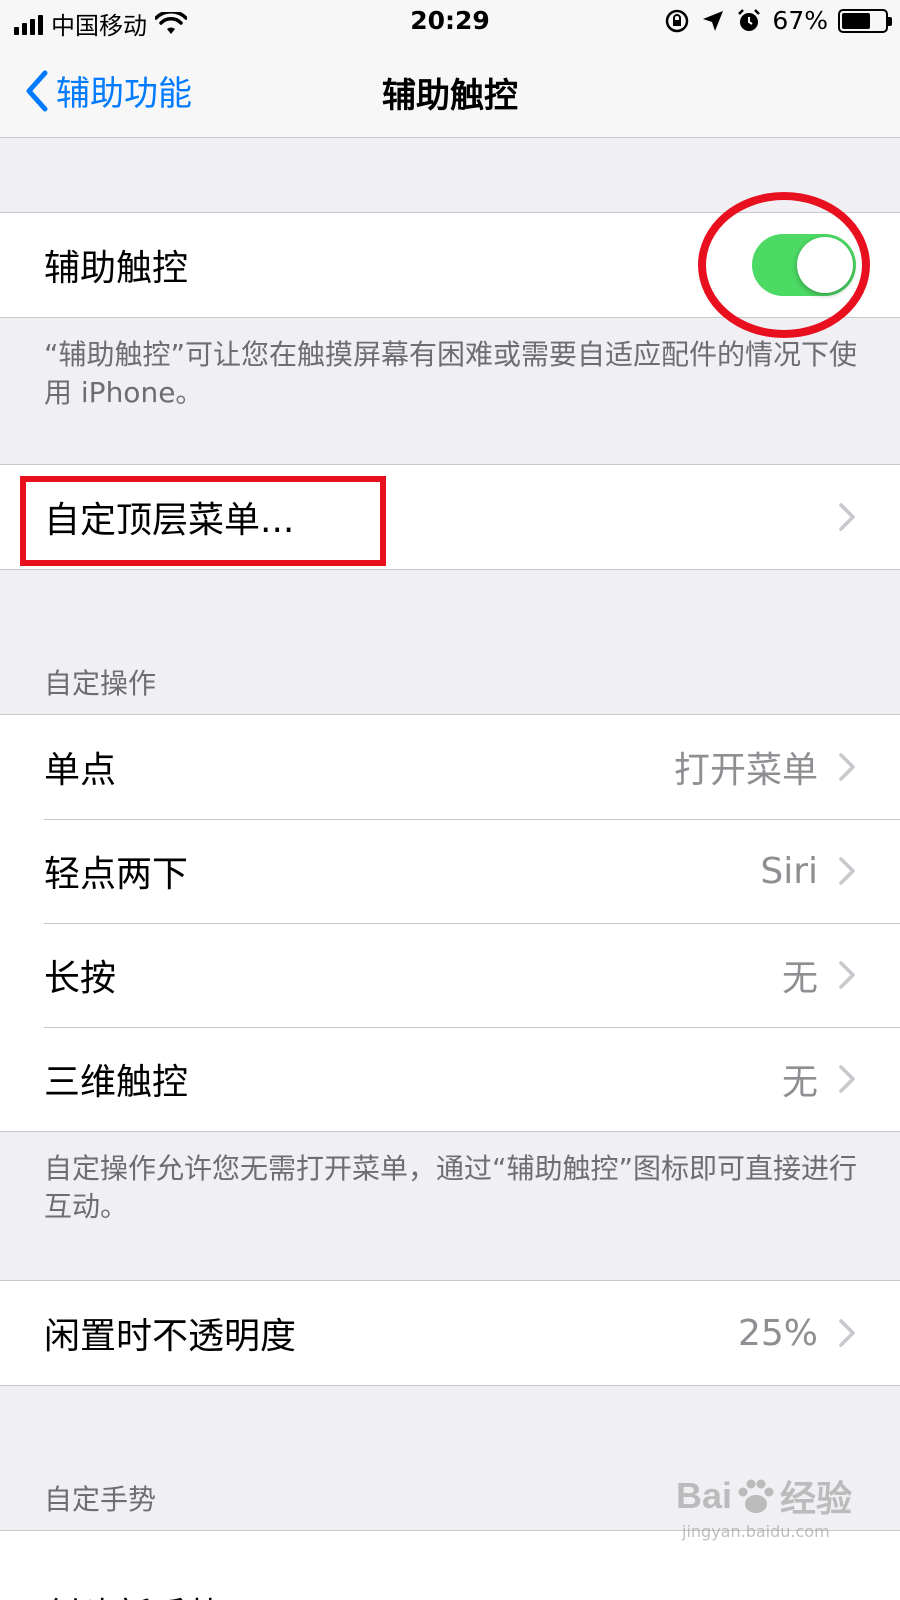  I want to click on idle-opacity-value: 25%, so click(777, 1333).